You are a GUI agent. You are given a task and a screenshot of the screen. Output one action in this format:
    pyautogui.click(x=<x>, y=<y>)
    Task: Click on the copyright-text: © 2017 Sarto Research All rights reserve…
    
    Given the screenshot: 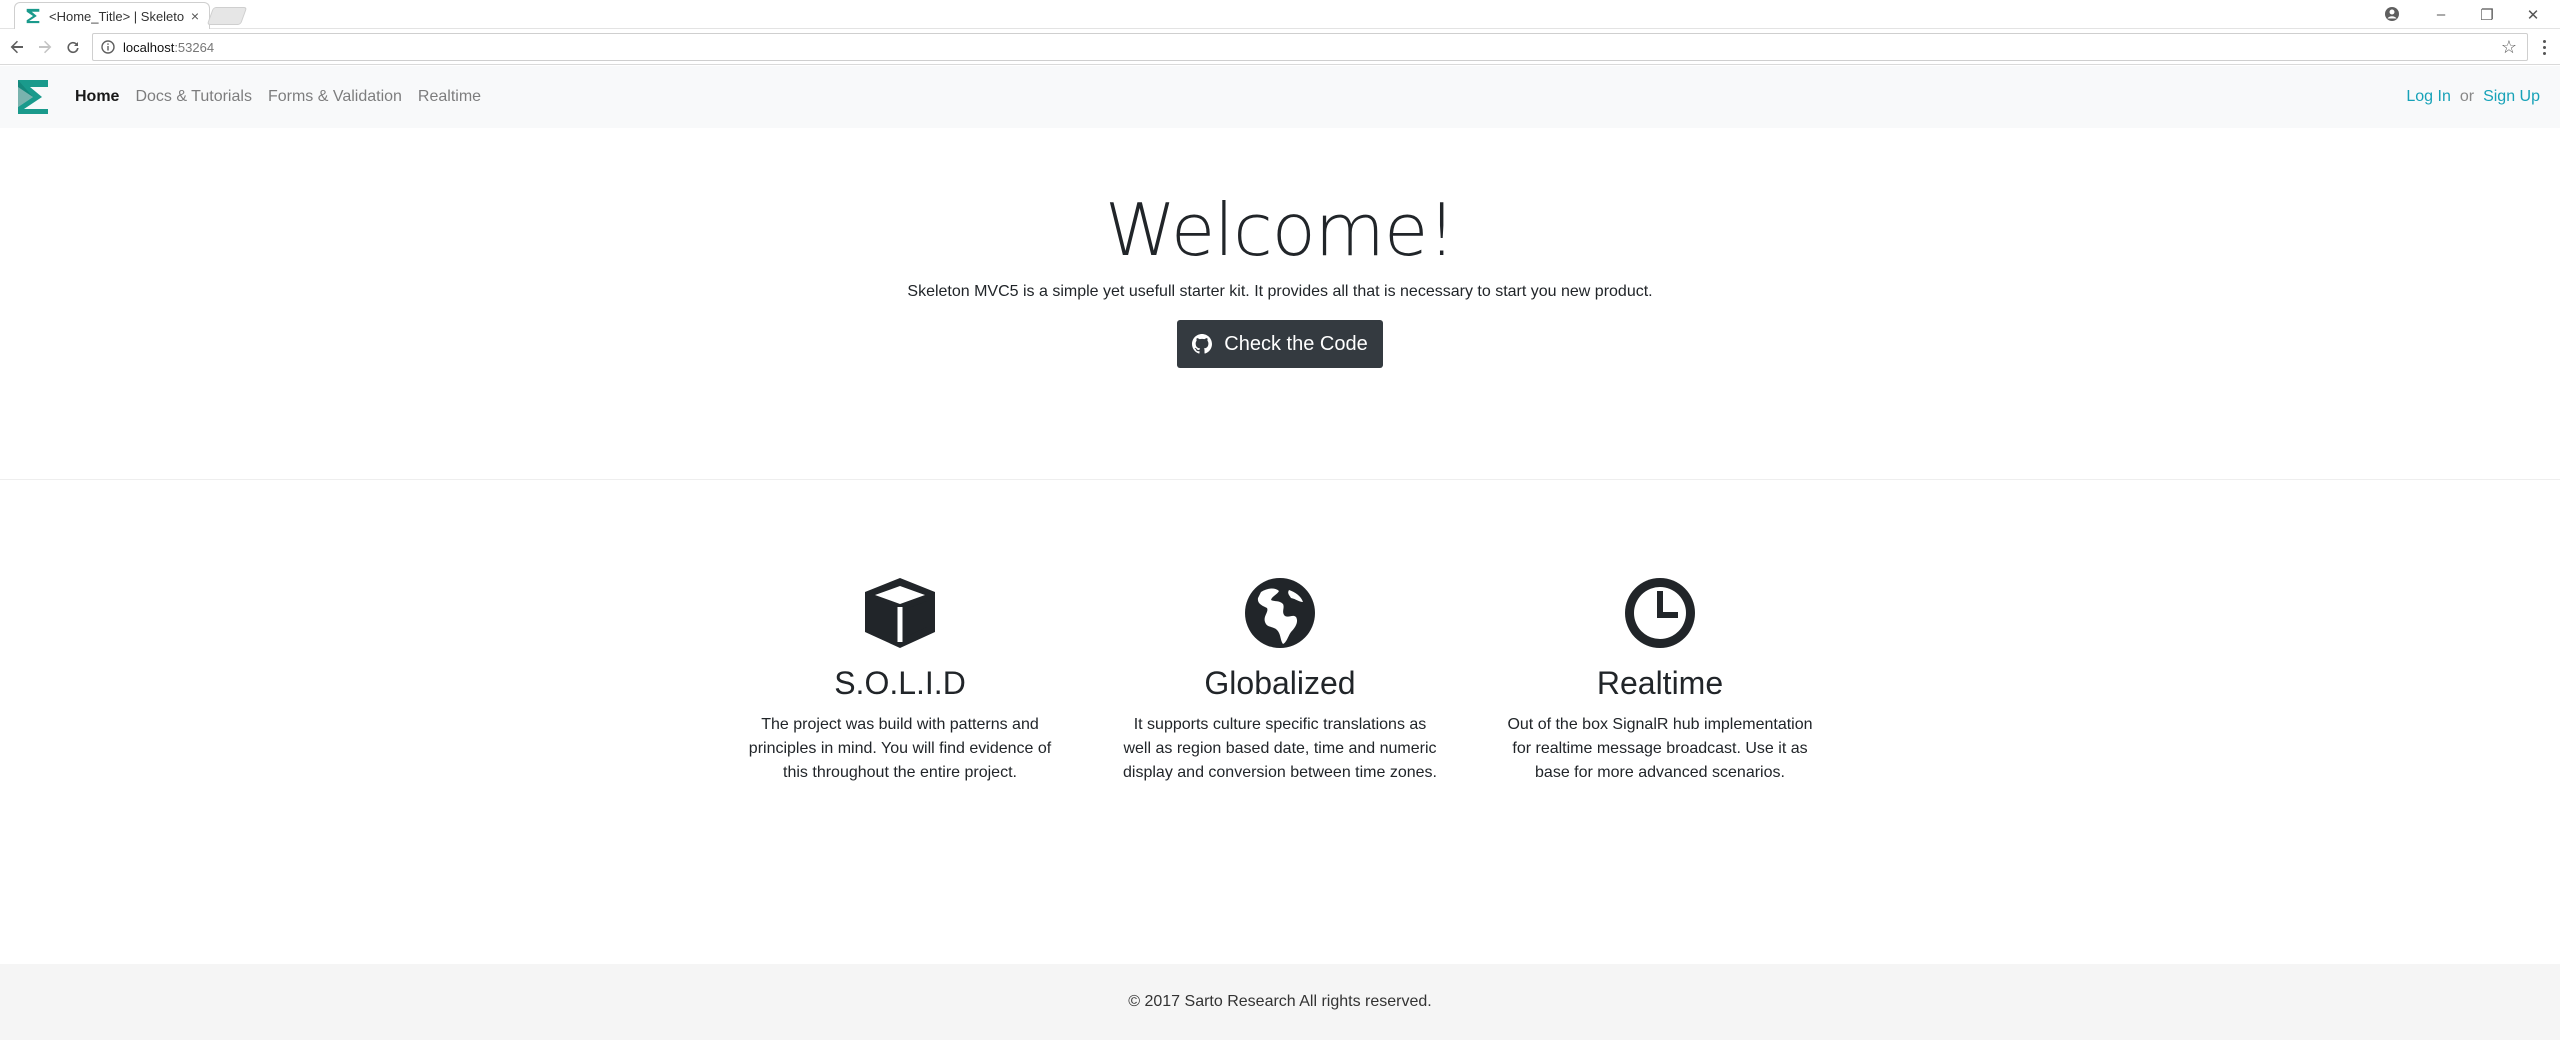 What is the action you would take?
    pyautogui.click(x=1280, y=1001)
    